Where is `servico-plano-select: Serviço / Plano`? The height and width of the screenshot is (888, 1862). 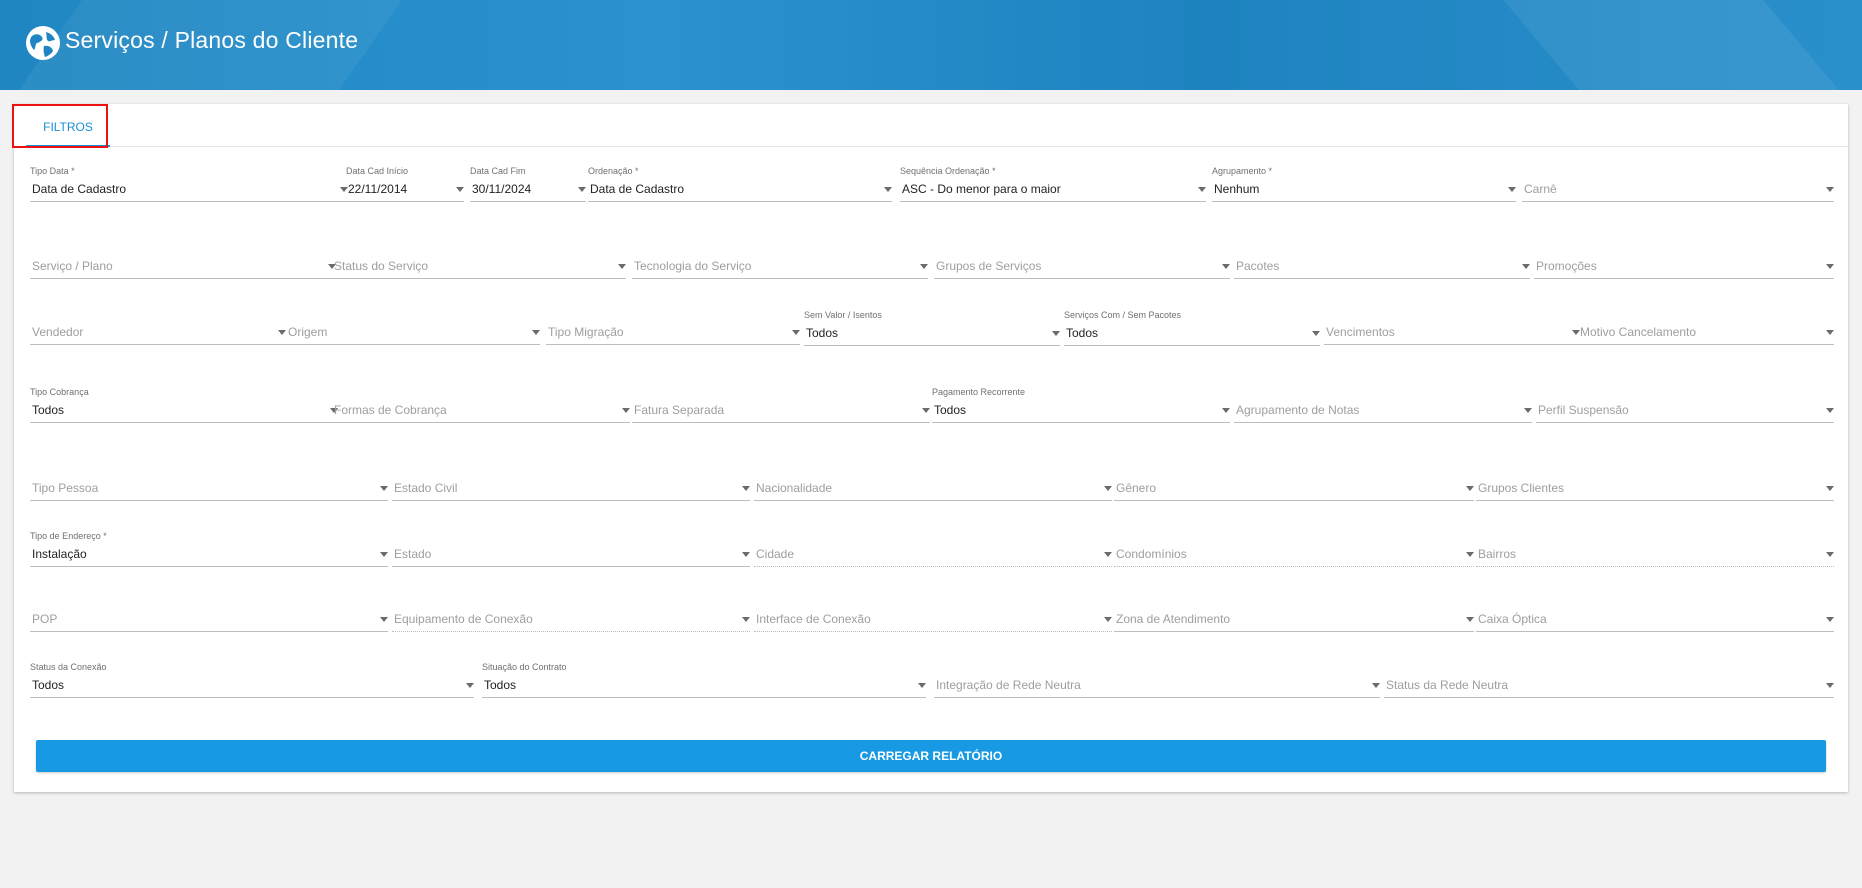 servico-plano-select: Serviço / Plano is located at coordinates (183, 261).